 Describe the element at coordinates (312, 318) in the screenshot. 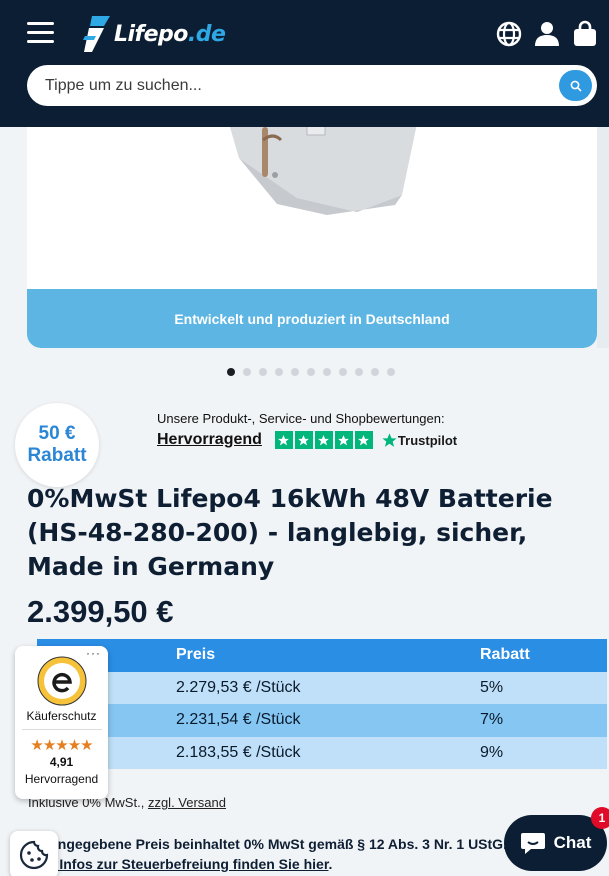

I see `hero-caption: Entwickelt und produziert in Deutschland` at that location.